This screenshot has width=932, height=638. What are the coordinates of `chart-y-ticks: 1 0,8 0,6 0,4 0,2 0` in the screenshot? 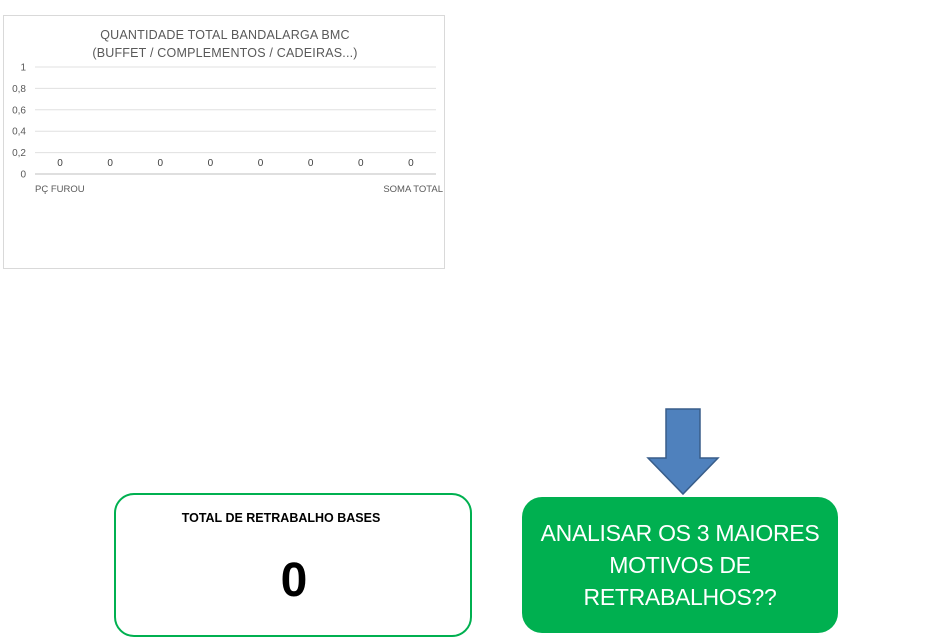 It's located at (19, 122).